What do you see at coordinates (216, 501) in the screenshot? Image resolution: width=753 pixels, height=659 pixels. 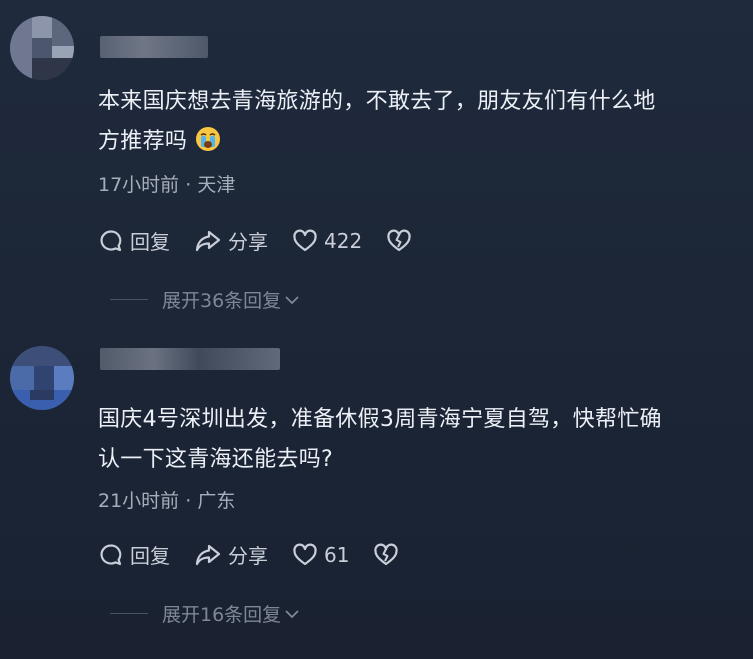 I see `comment-location: 广东` at bounding box center [216, 501].